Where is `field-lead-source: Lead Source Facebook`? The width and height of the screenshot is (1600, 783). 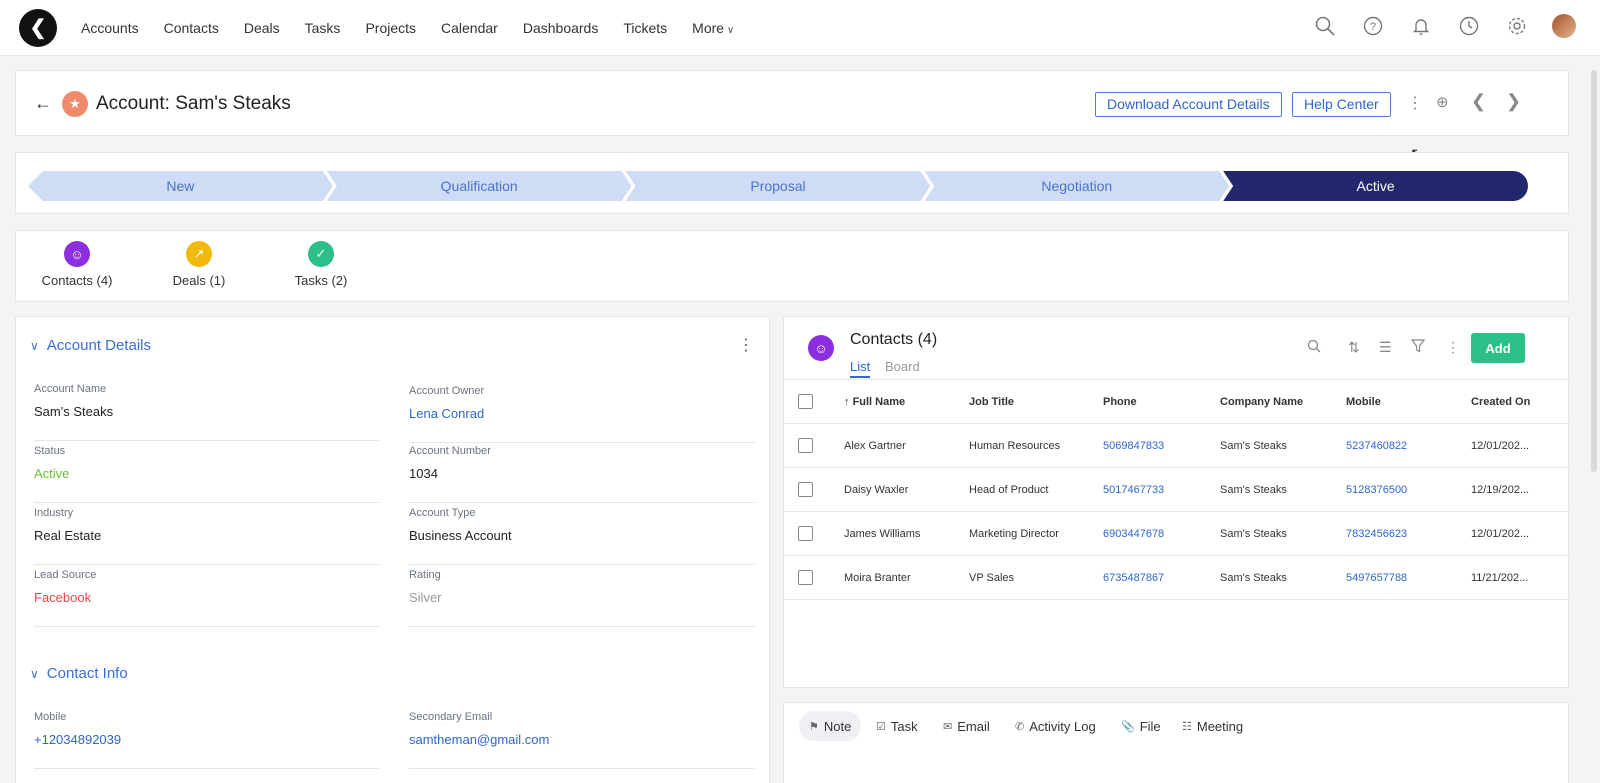 field-lead-source: Lead Source Facebook is located at coordinates (207, 598).